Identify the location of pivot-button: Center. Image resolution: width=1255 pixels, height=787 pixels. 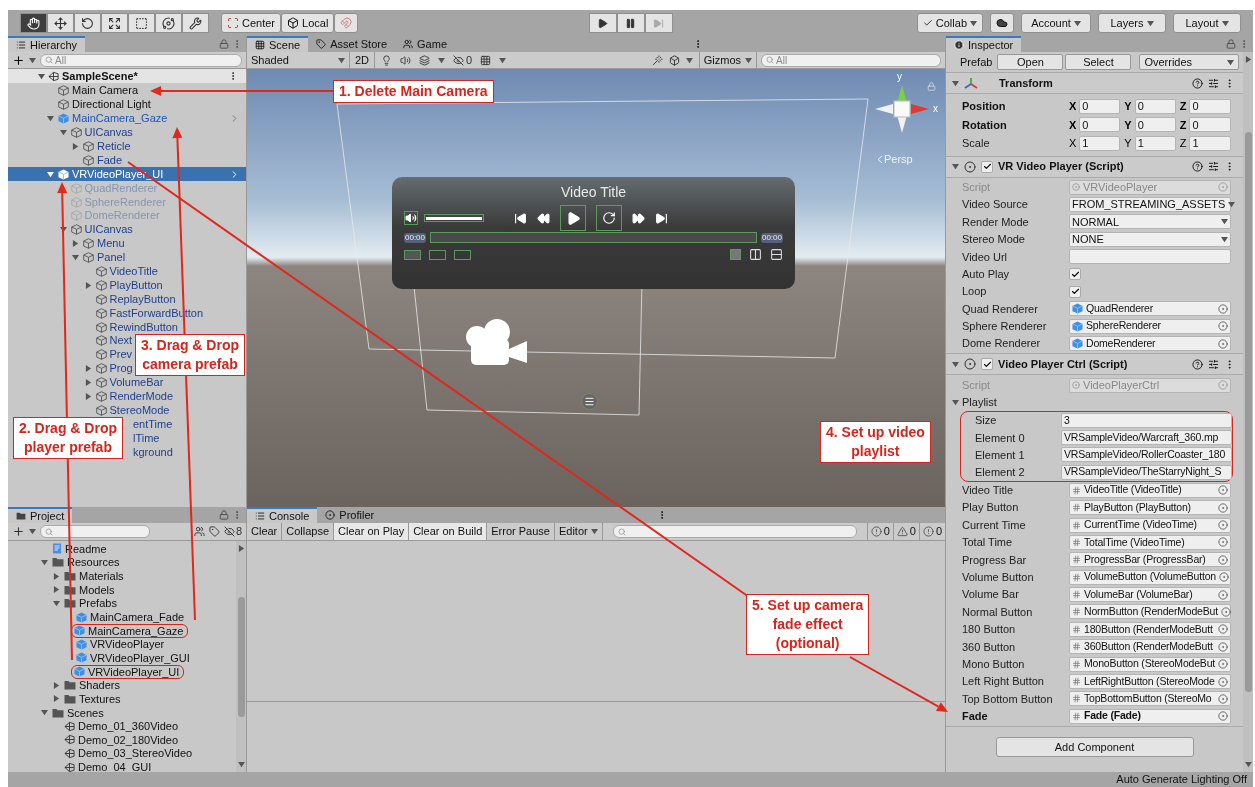
(251, 23).